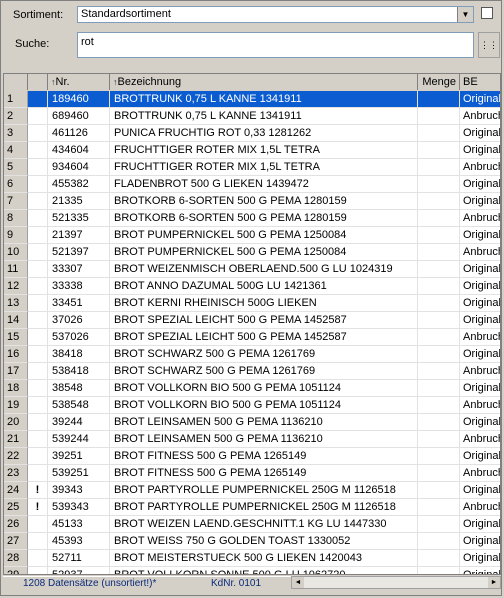 This screenshot has height=598, width=504. What do you see at coordinates (465, 14) in the screenshot?
I see `chevron-down-icon: ▼` at bounding box center [465, 14].